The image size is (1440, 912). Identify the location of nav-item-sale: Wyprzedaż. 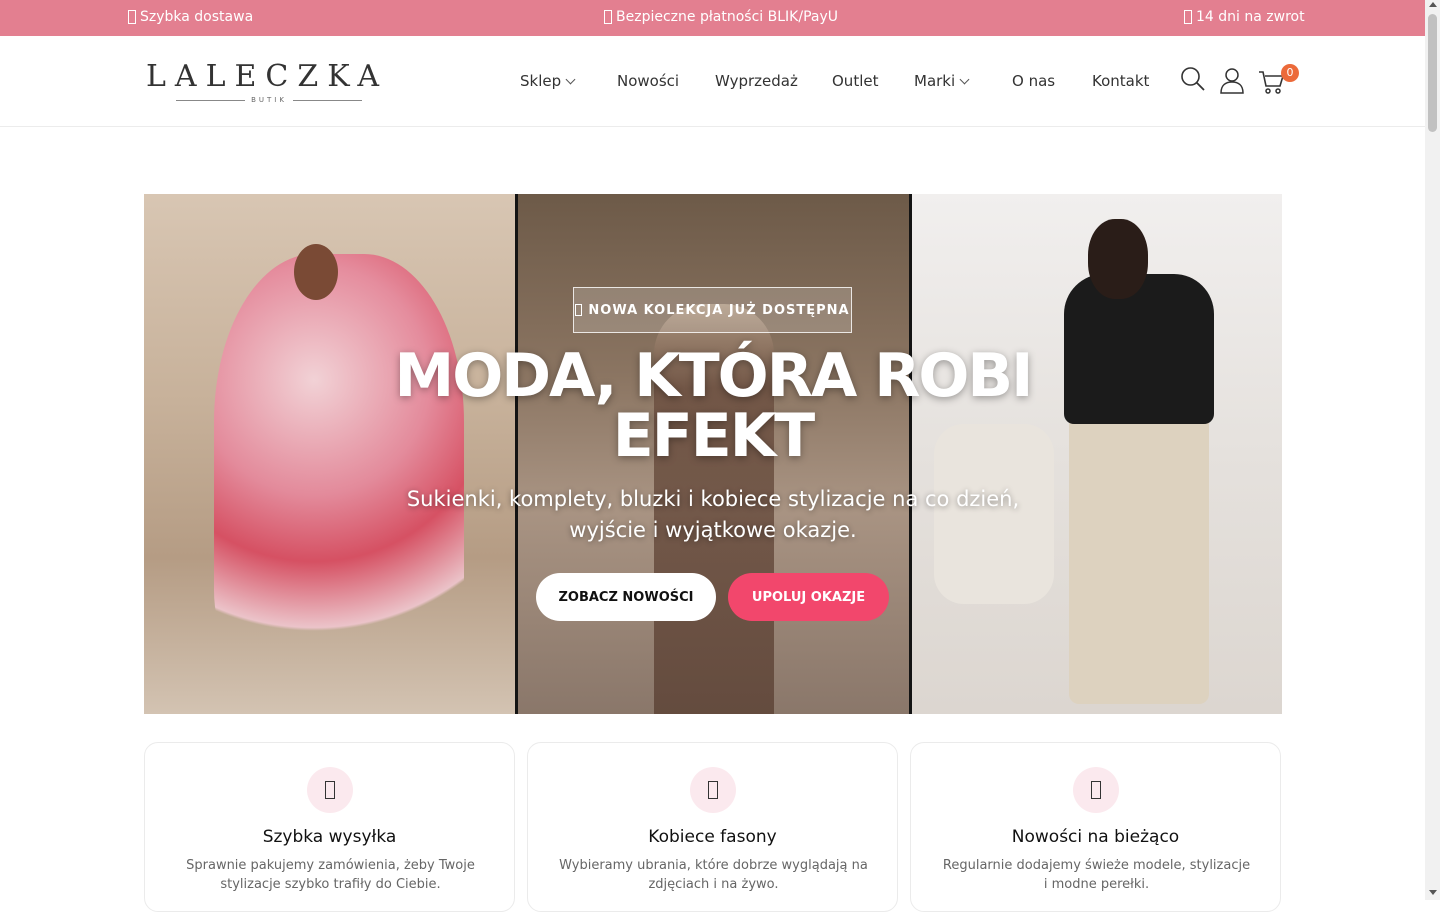
(756, 81).